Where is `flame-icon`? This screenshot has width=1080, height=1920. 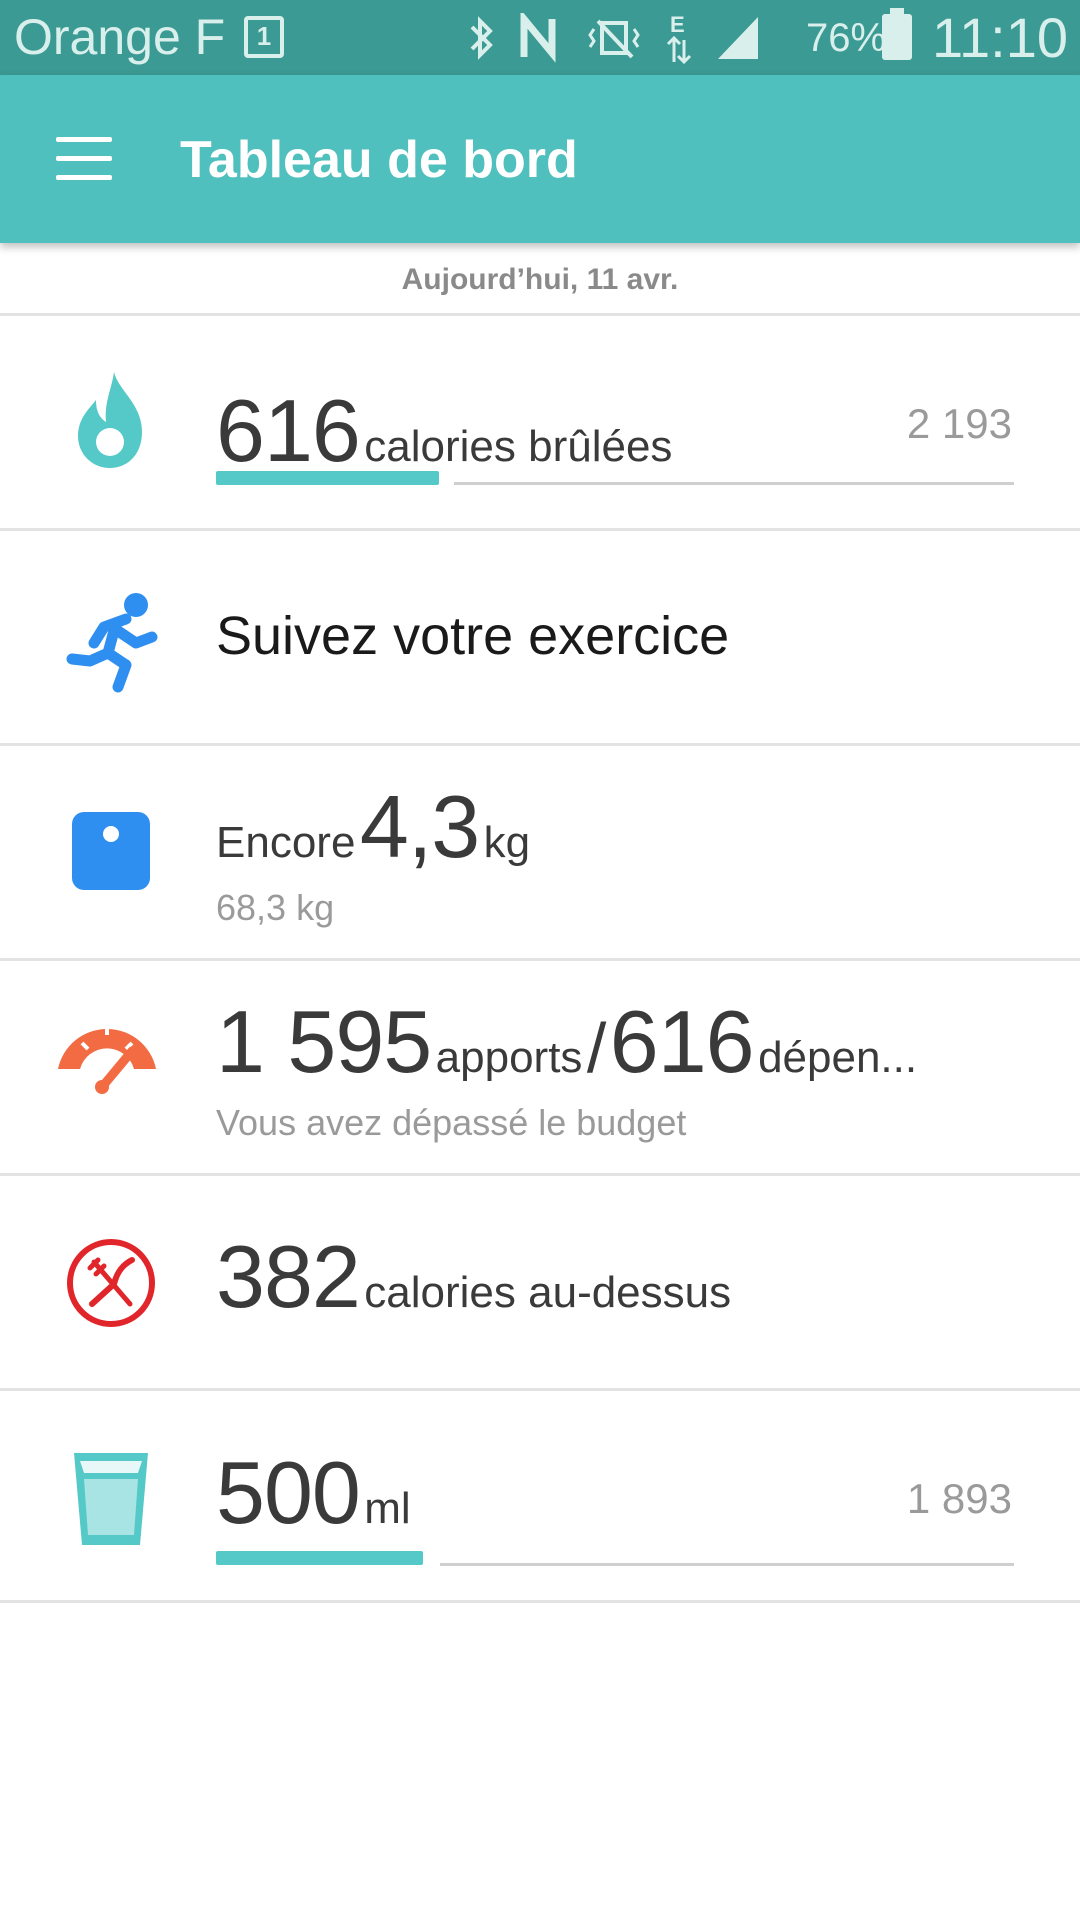 flame-icon is located at coordinates (111, 421).